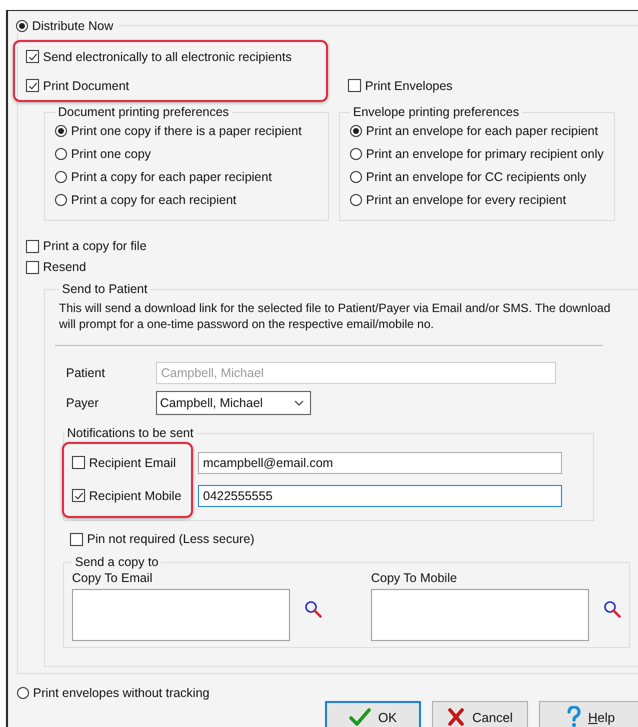  I want to click on ok-button: OK, so click(373, 714).